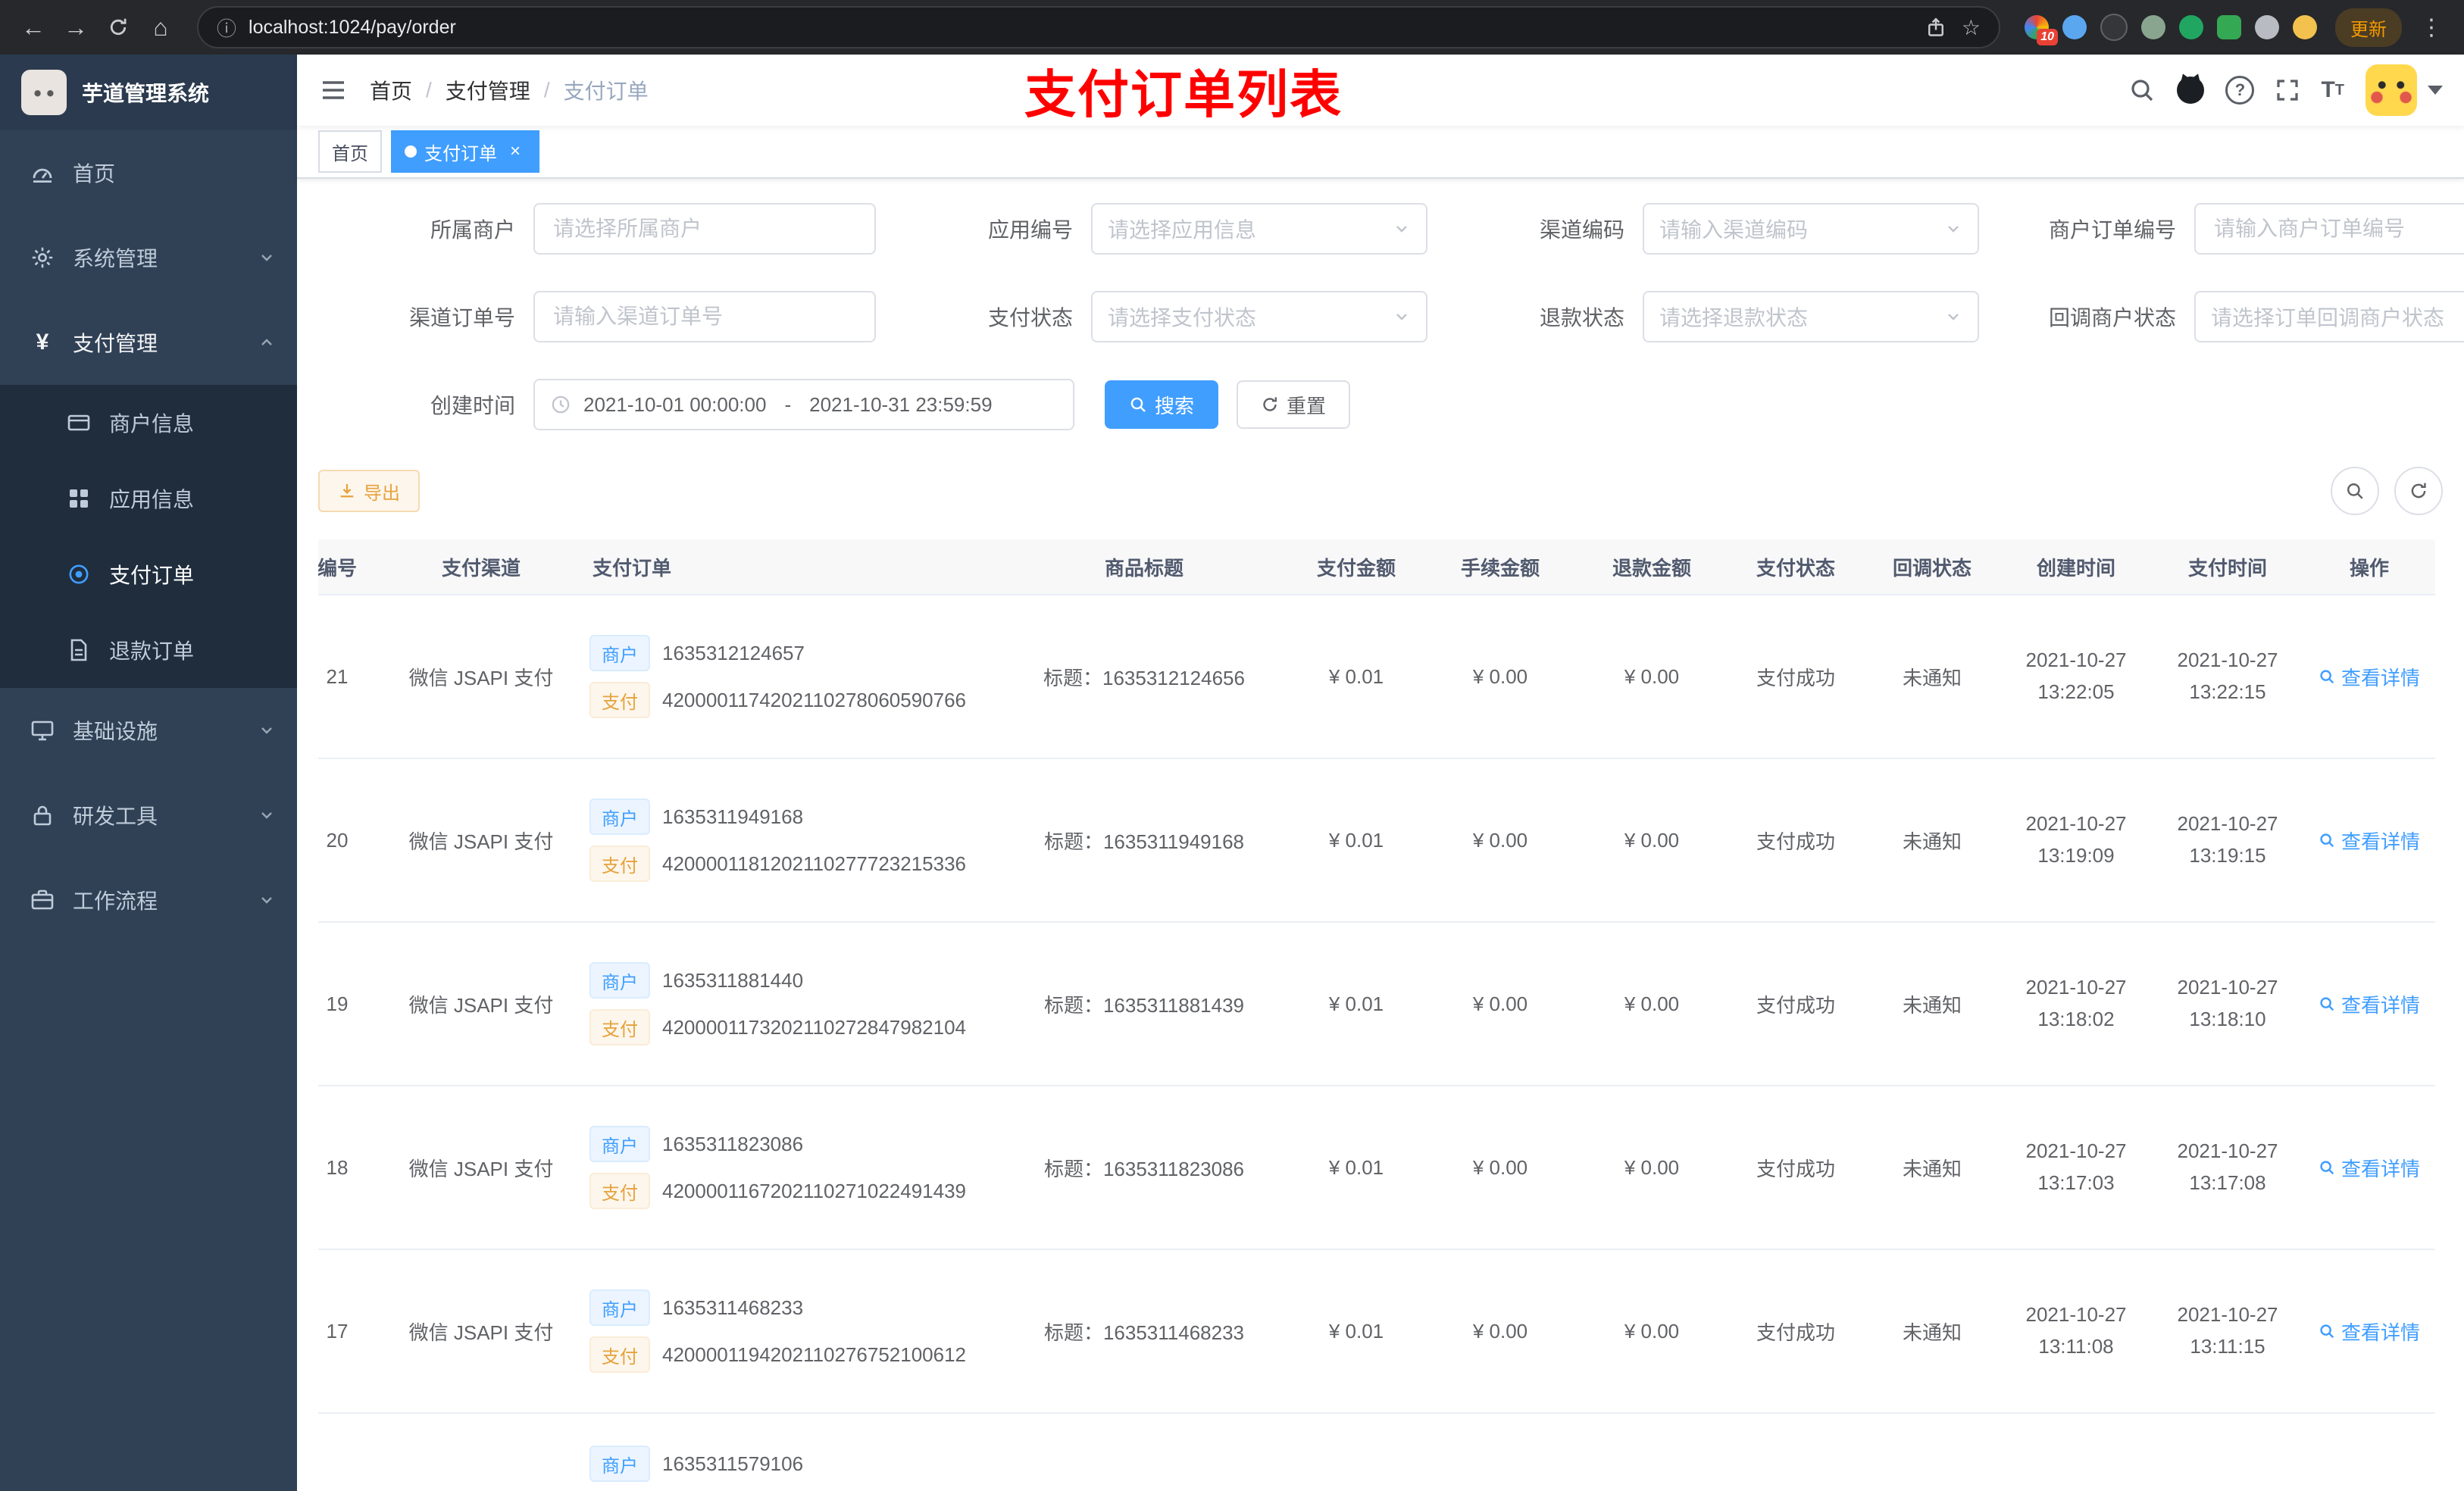 This screenshot has width=2464, height=1491. What do you see at coordinates (148, 730) in the screenshot?
I see `sidebar-item-infra: 基础设施` at bounding box center [148, 730].